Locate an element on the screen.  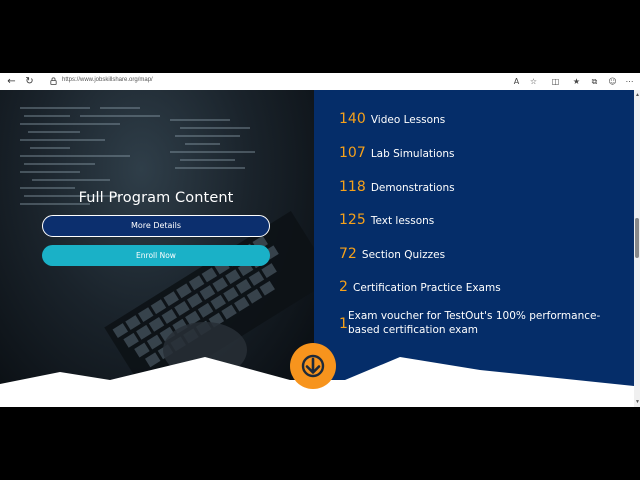
favorites-bar-icon: ★ is located at coordinates (576, 81).